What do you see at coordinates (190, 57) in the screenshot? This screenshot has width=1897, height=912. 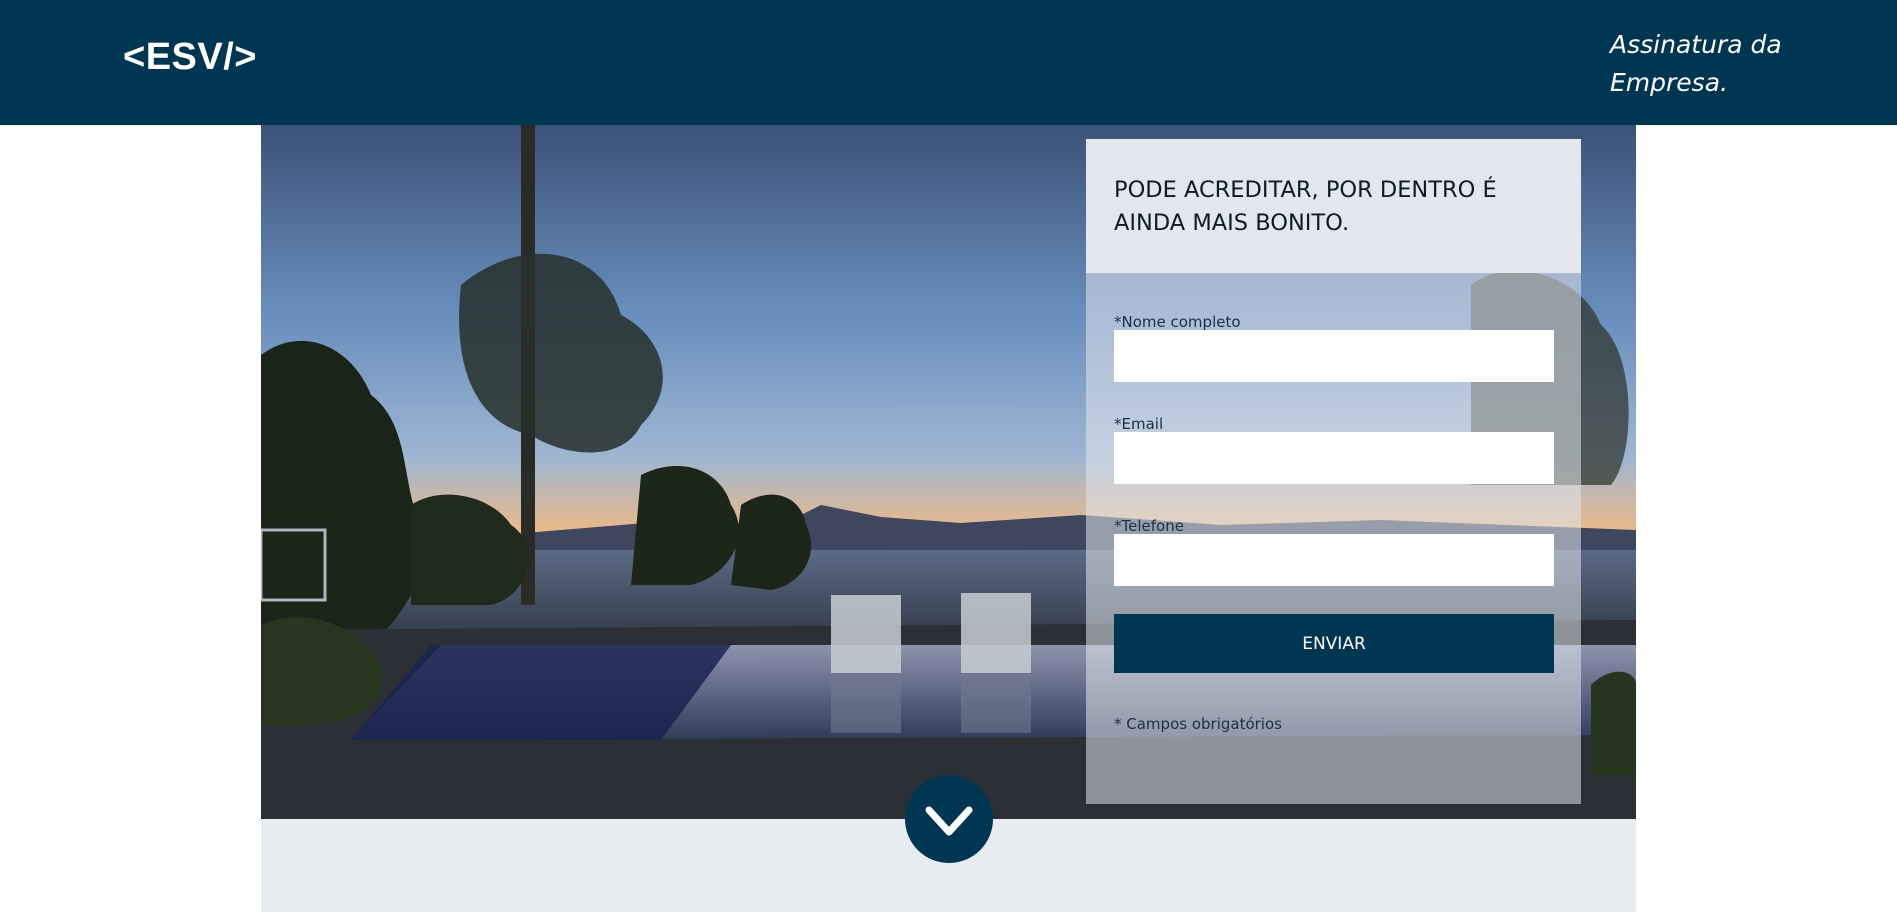 I see `logo: <ESV/>` at bounding box center [190, 57].